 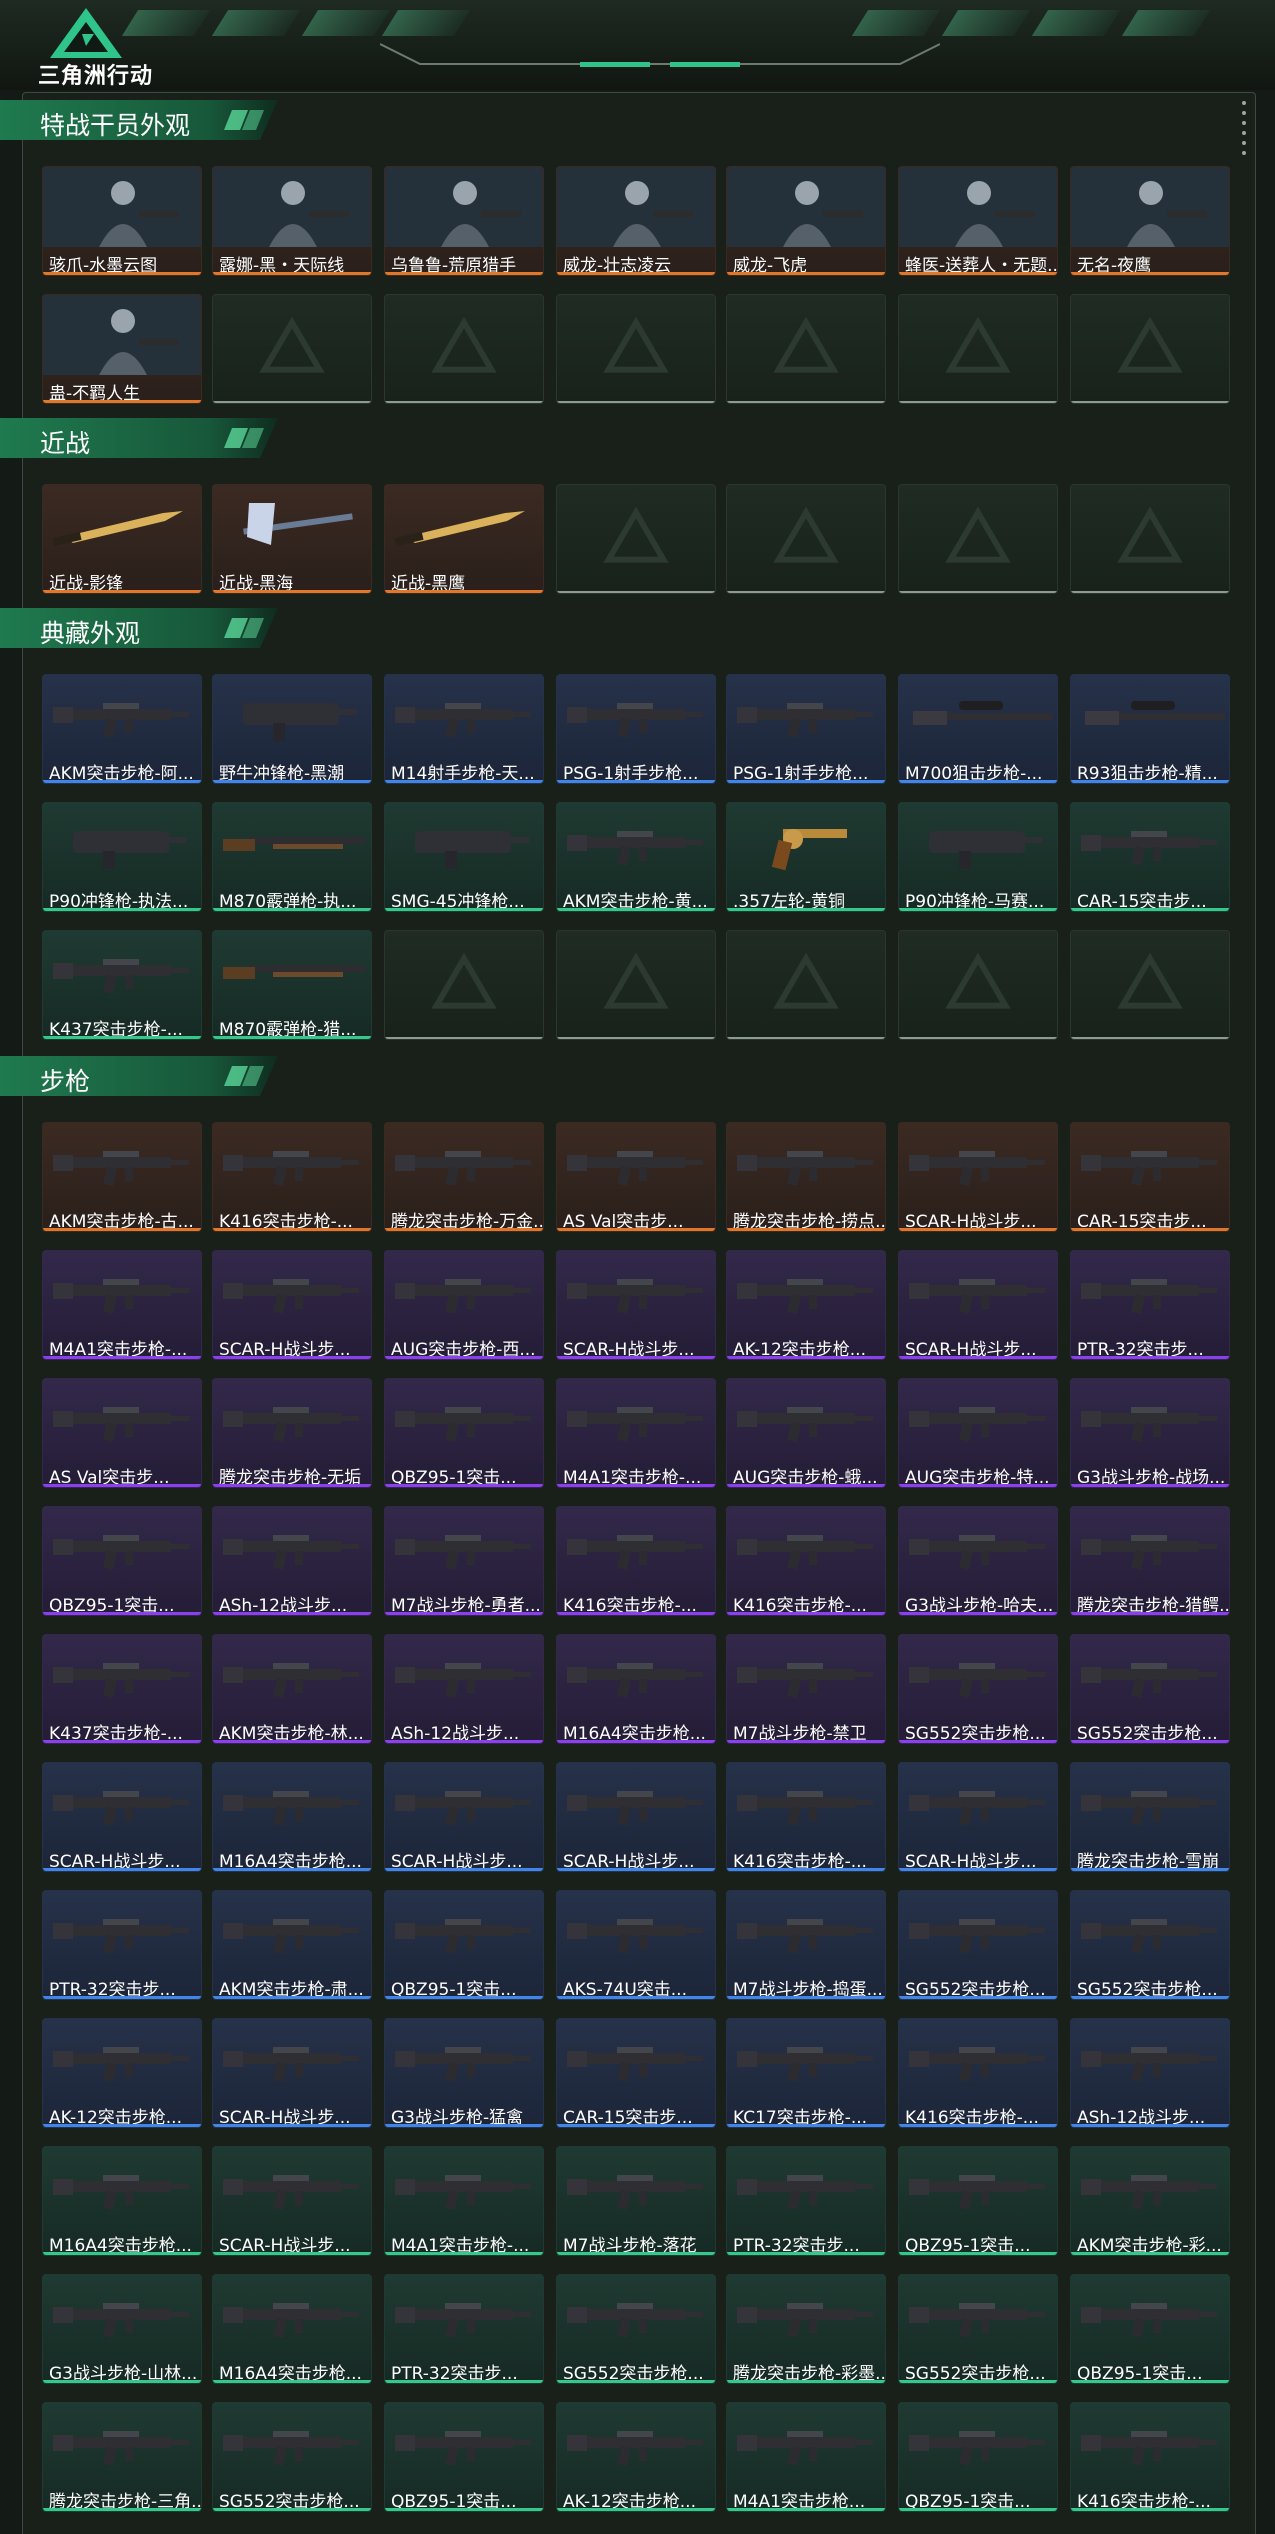 I want to click on item-card: .357左轮-黄铜, so click(x=806, y=857).